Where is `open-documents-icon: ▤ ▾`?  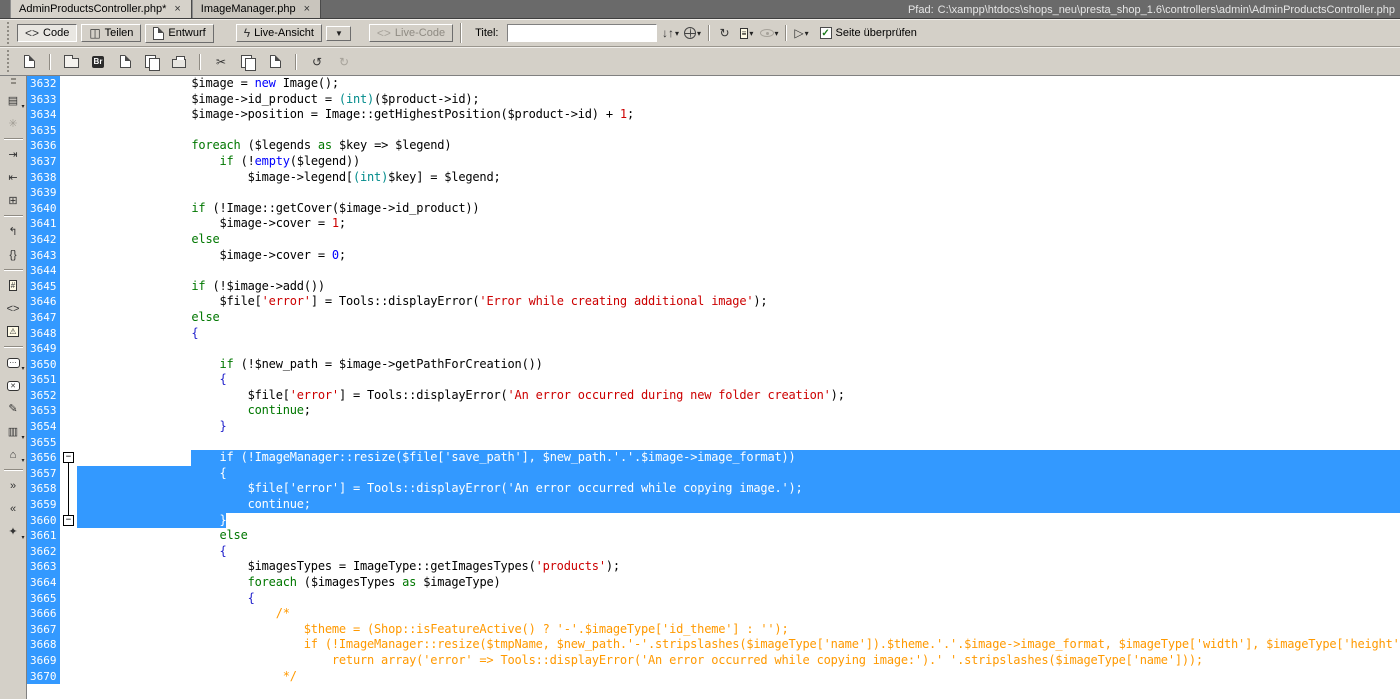 open-documents-icon: ▤ ▾ is located at coordinates (14, 100).